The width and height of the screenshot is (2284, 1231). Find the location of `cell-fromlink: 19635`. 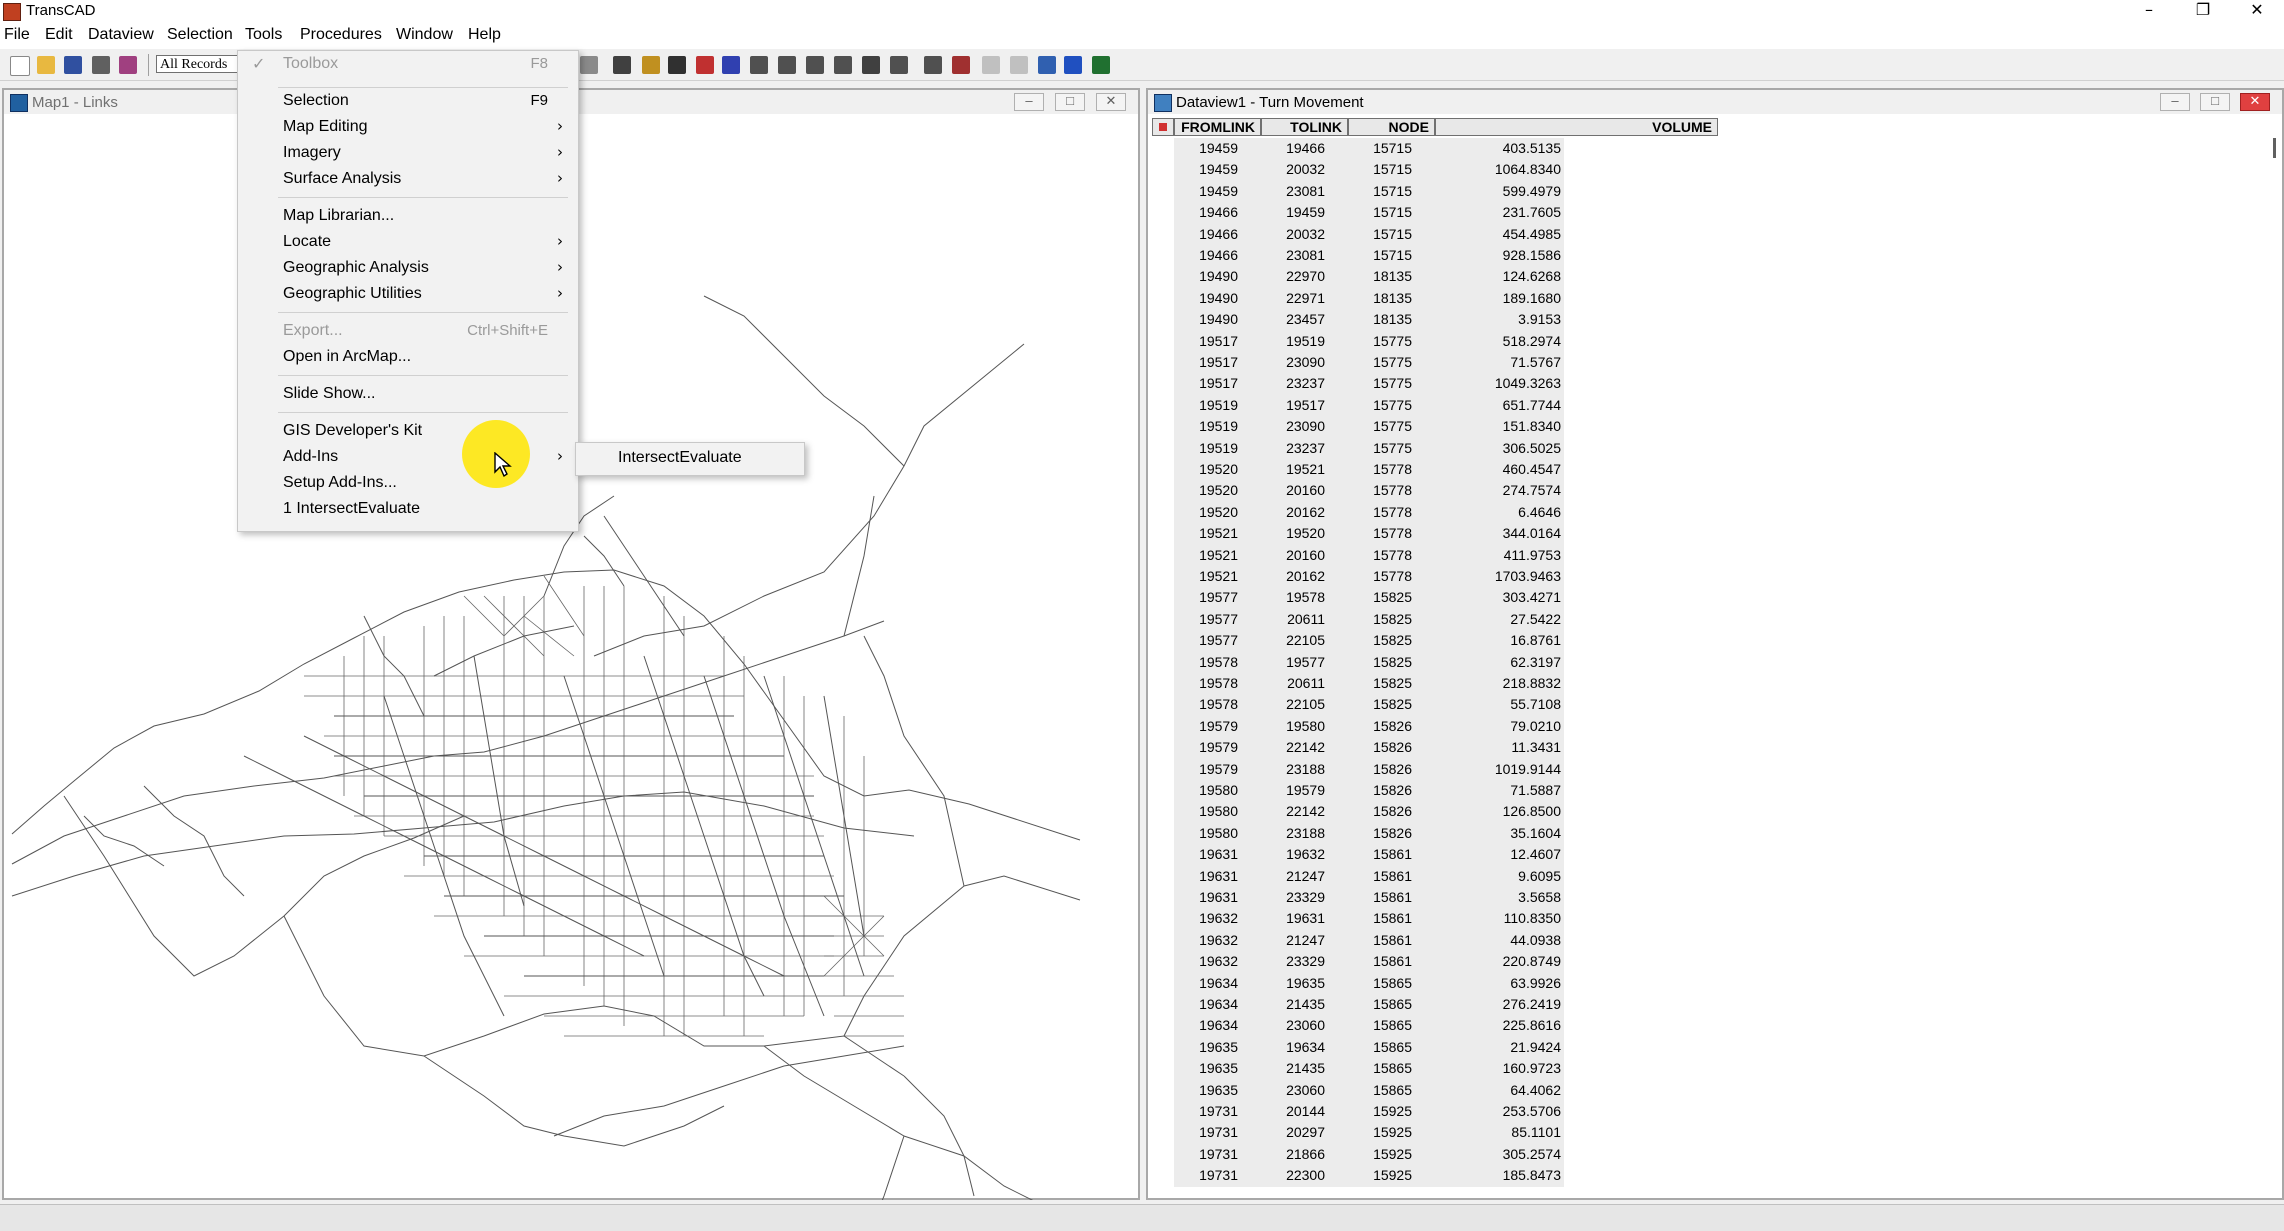

cell-fromlink: 19635 is located at coordinates (1218, 1068).